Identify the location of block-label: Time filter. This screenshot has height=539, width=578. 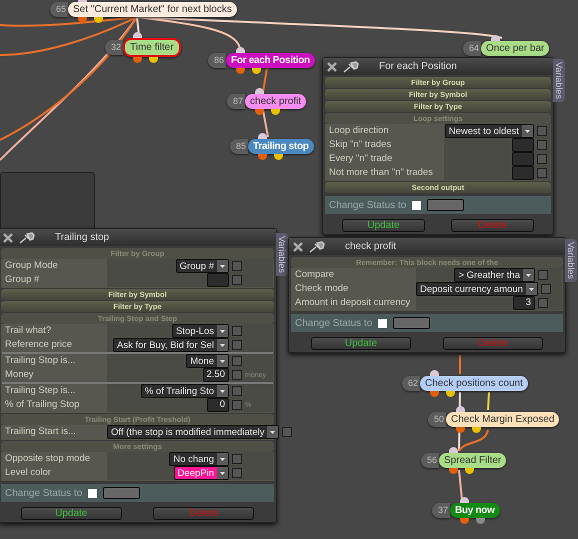
(152, 47).